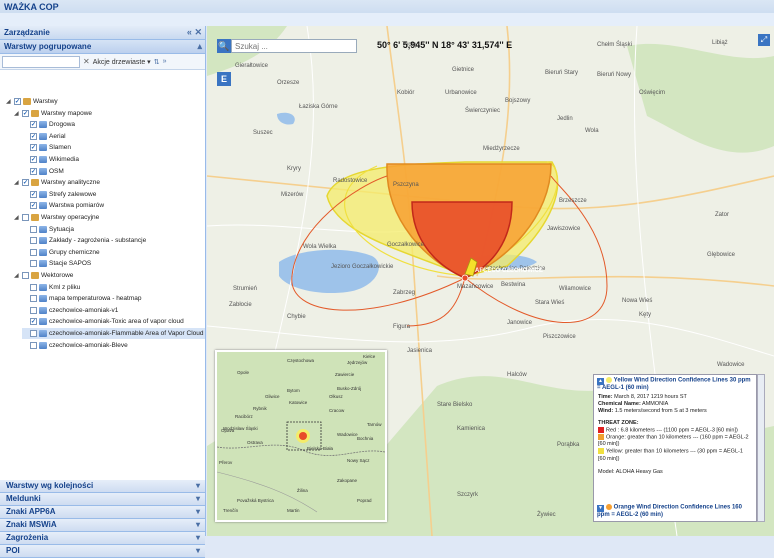  Describe the element at coordinates (43, 275) in the screenshot. I see `tree-node: ◢ Wektorowe` at that location.